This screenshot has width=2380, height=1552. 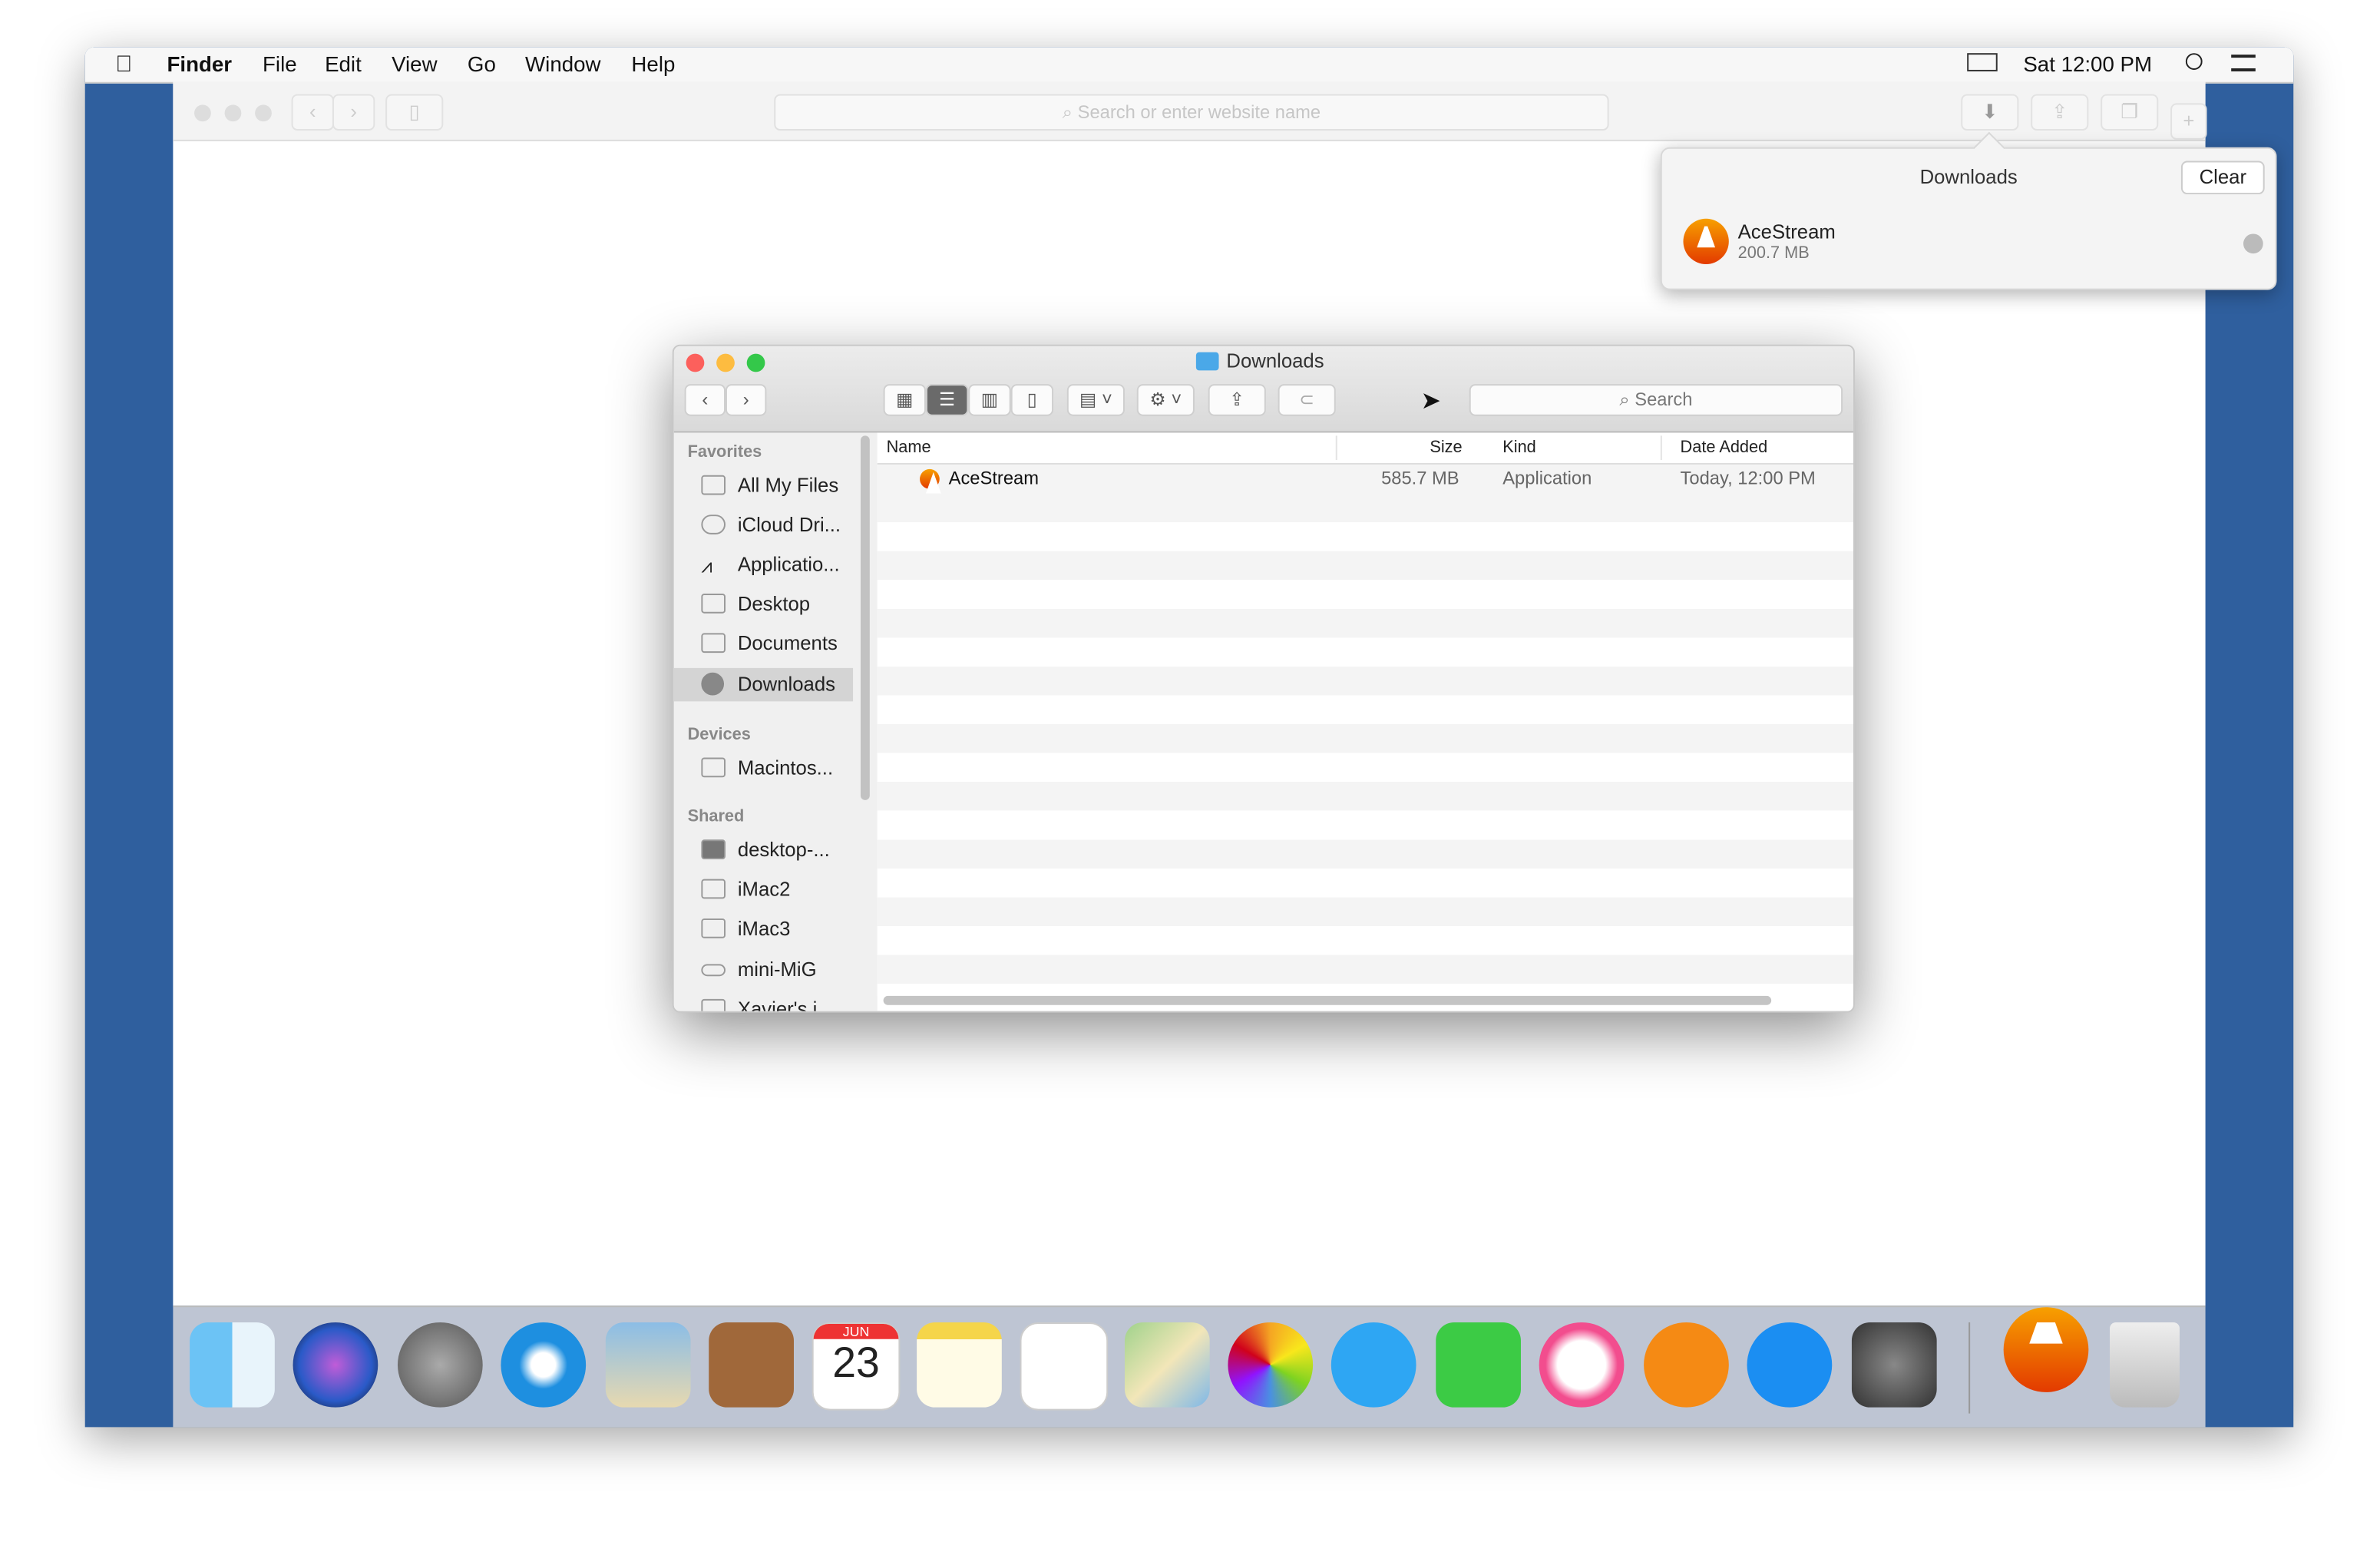 What do you see at coordinates (1982, 62) in the screenshot?
I see `airplay-display-icon` at bounding box center [1982, 62].